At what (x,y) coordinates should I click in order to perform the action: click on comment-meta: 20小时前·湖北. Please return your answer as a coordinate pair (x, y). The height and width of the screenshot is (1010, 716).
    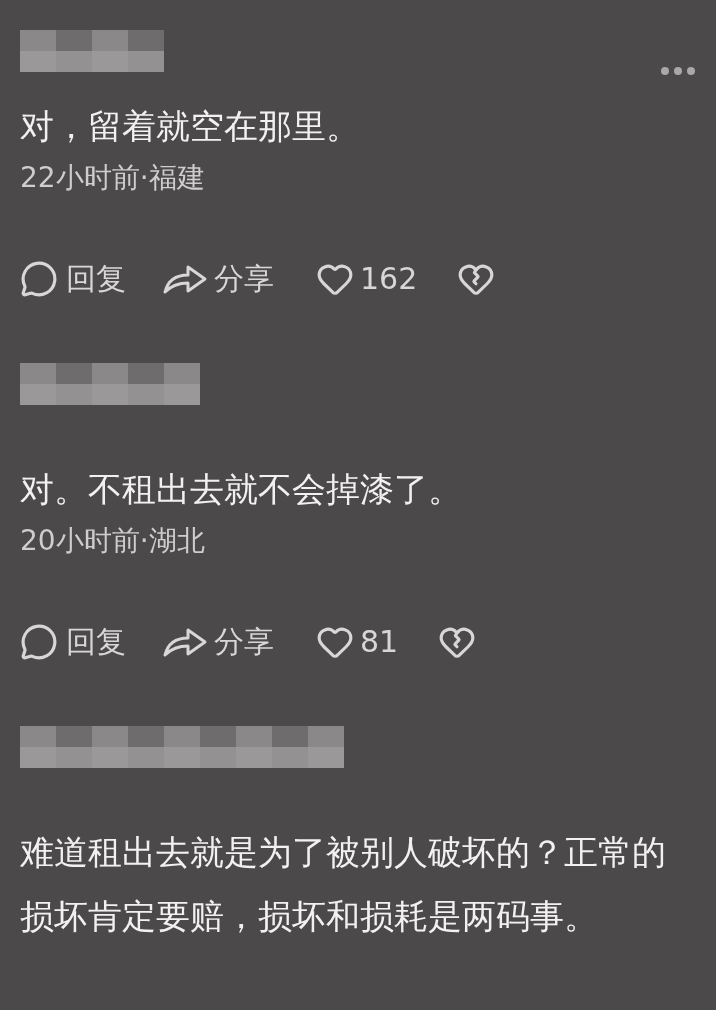
    Looking at the image, I should click on (113, 541).